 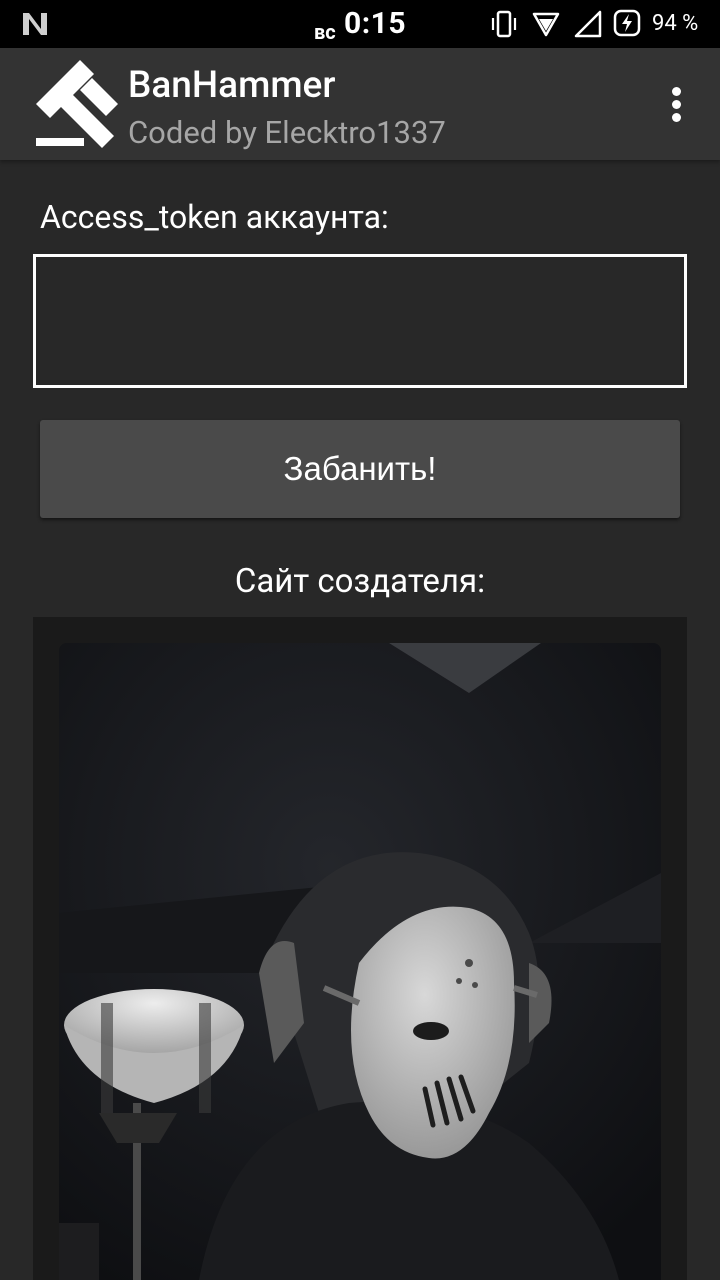 What do you see at coordinates (214, 217) in the screenshot?
I see `access-token-label: Access_token аккаунта:` at bounding box center [214, 217].